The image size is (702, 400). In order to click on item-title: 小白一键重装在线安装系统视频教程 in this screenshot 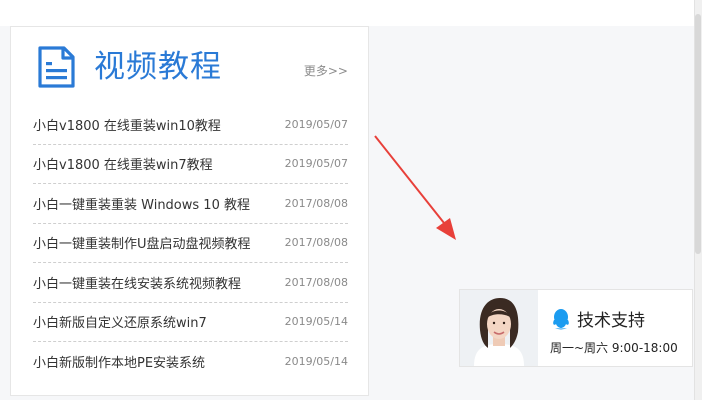, I will do `click(137, 282)`.